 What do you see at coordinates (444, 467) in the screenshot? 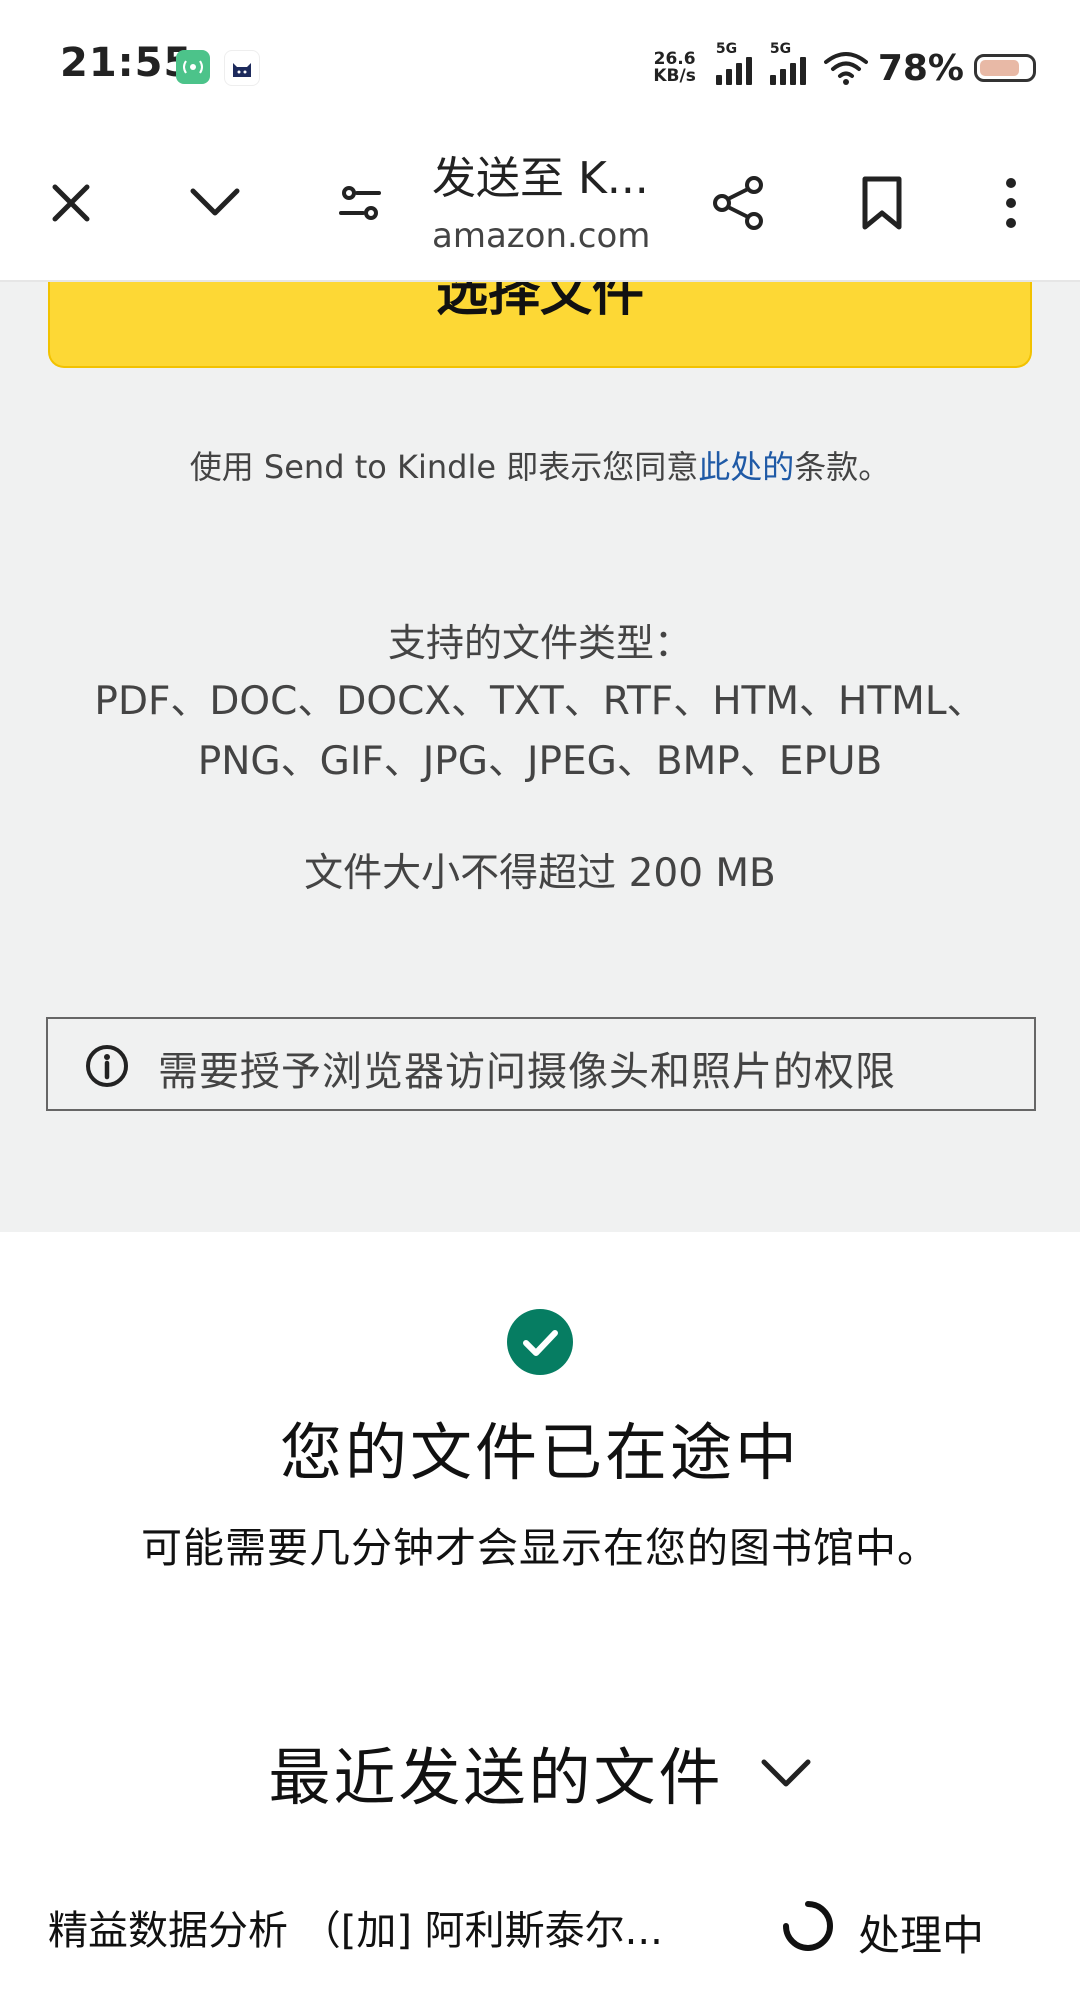
I see `terms-prefix: 使用 Send to Kindle 即表示您同意` at bounding box center [444, 467].